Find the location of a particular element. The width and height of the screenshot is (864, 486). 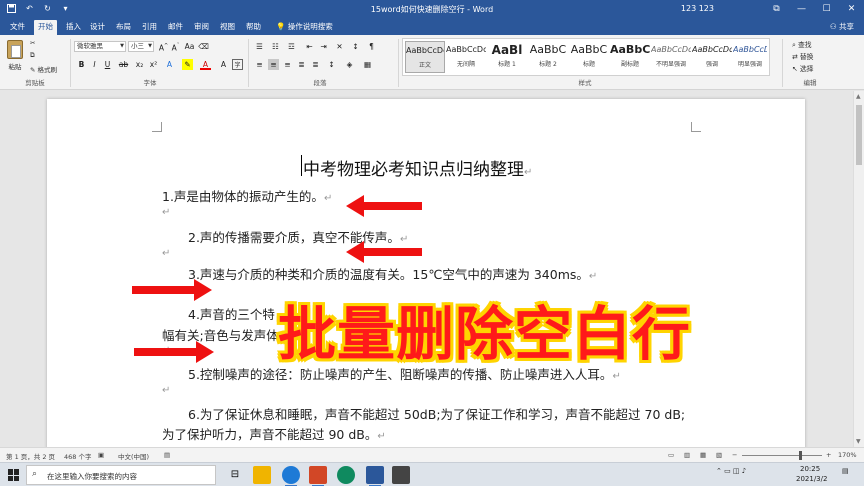

clock-time: 20:25 is located at coordinates (810, 469).